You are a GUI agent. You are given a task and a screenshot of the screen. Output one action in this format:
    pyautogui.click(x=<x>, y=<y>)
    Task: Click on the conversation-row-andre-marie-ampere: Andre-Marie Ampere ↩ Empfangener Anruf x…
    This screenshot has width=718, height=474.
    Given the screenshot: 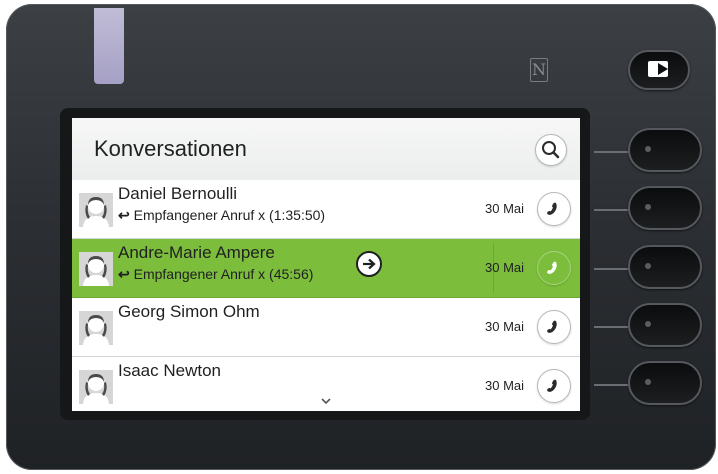 What is the action you would take?
    pyautogui.click(x=326, y=268)
    